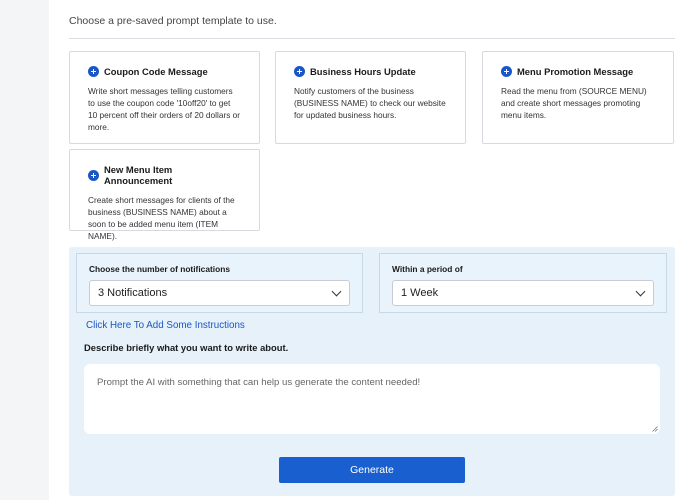 This screenshot has height=500, width=688. I want to click on template-card-title: New Menu Item Announcement, so click(138, 175).